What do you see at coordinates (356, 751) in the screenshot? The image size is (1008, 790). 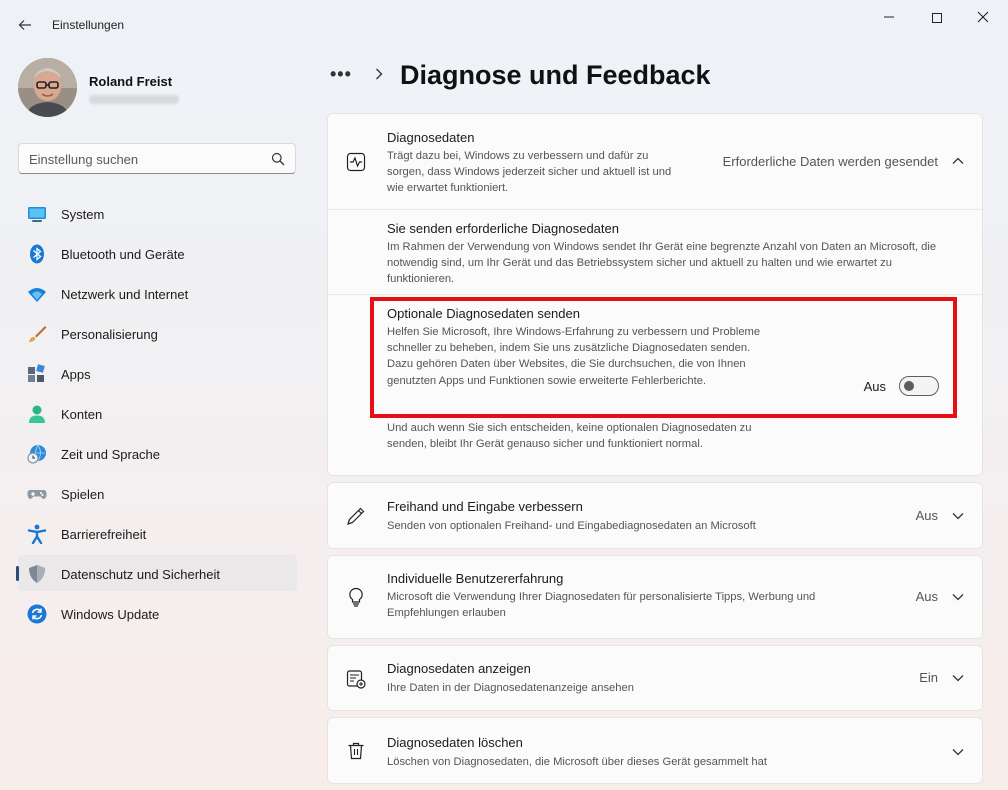 I see `trash-icon` at bounding box center [356, 751].